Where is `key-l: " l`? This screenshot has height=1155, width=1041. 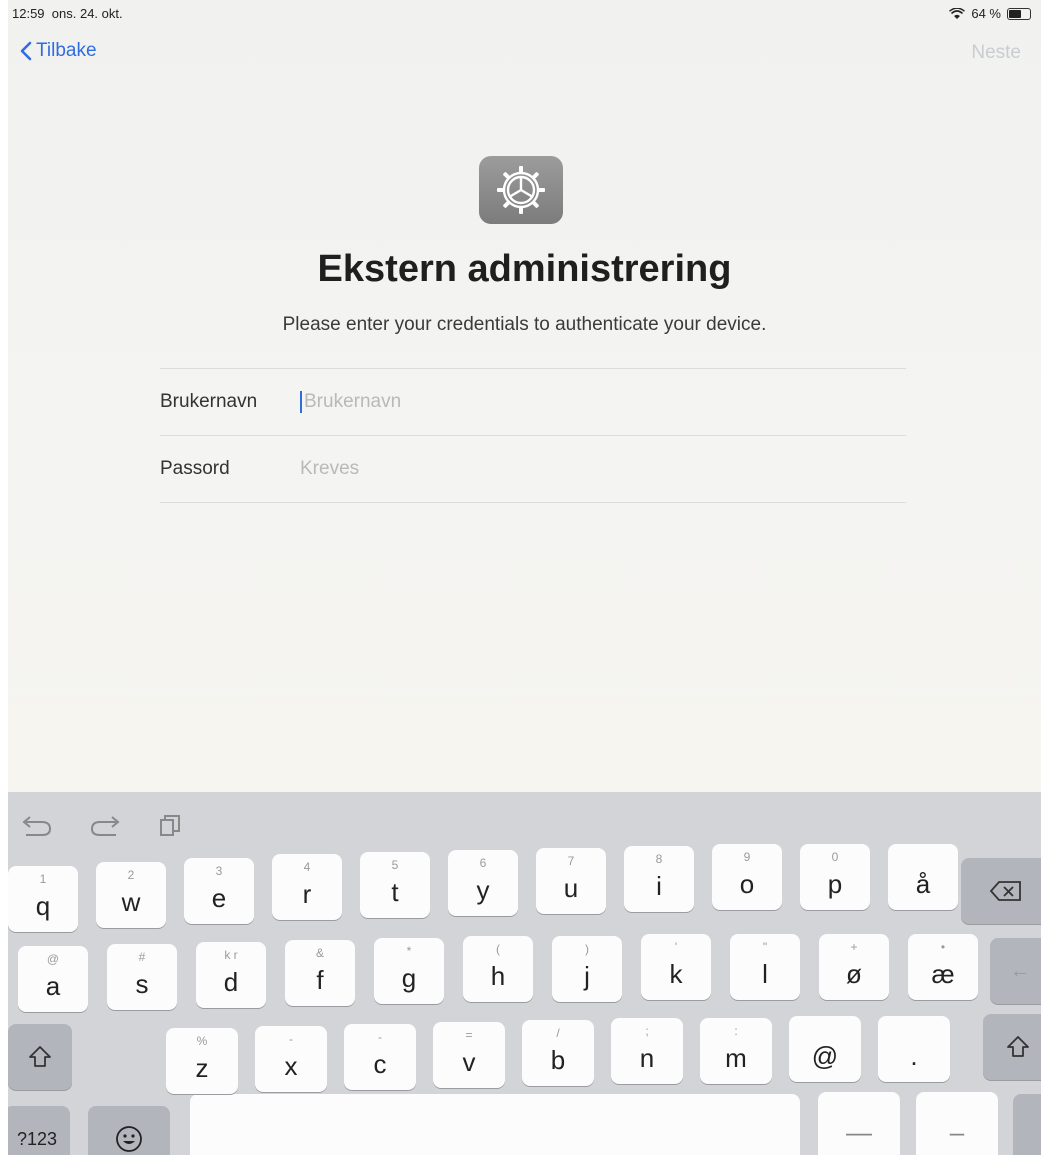
key-l: " l is located at coordinates (765, 967).